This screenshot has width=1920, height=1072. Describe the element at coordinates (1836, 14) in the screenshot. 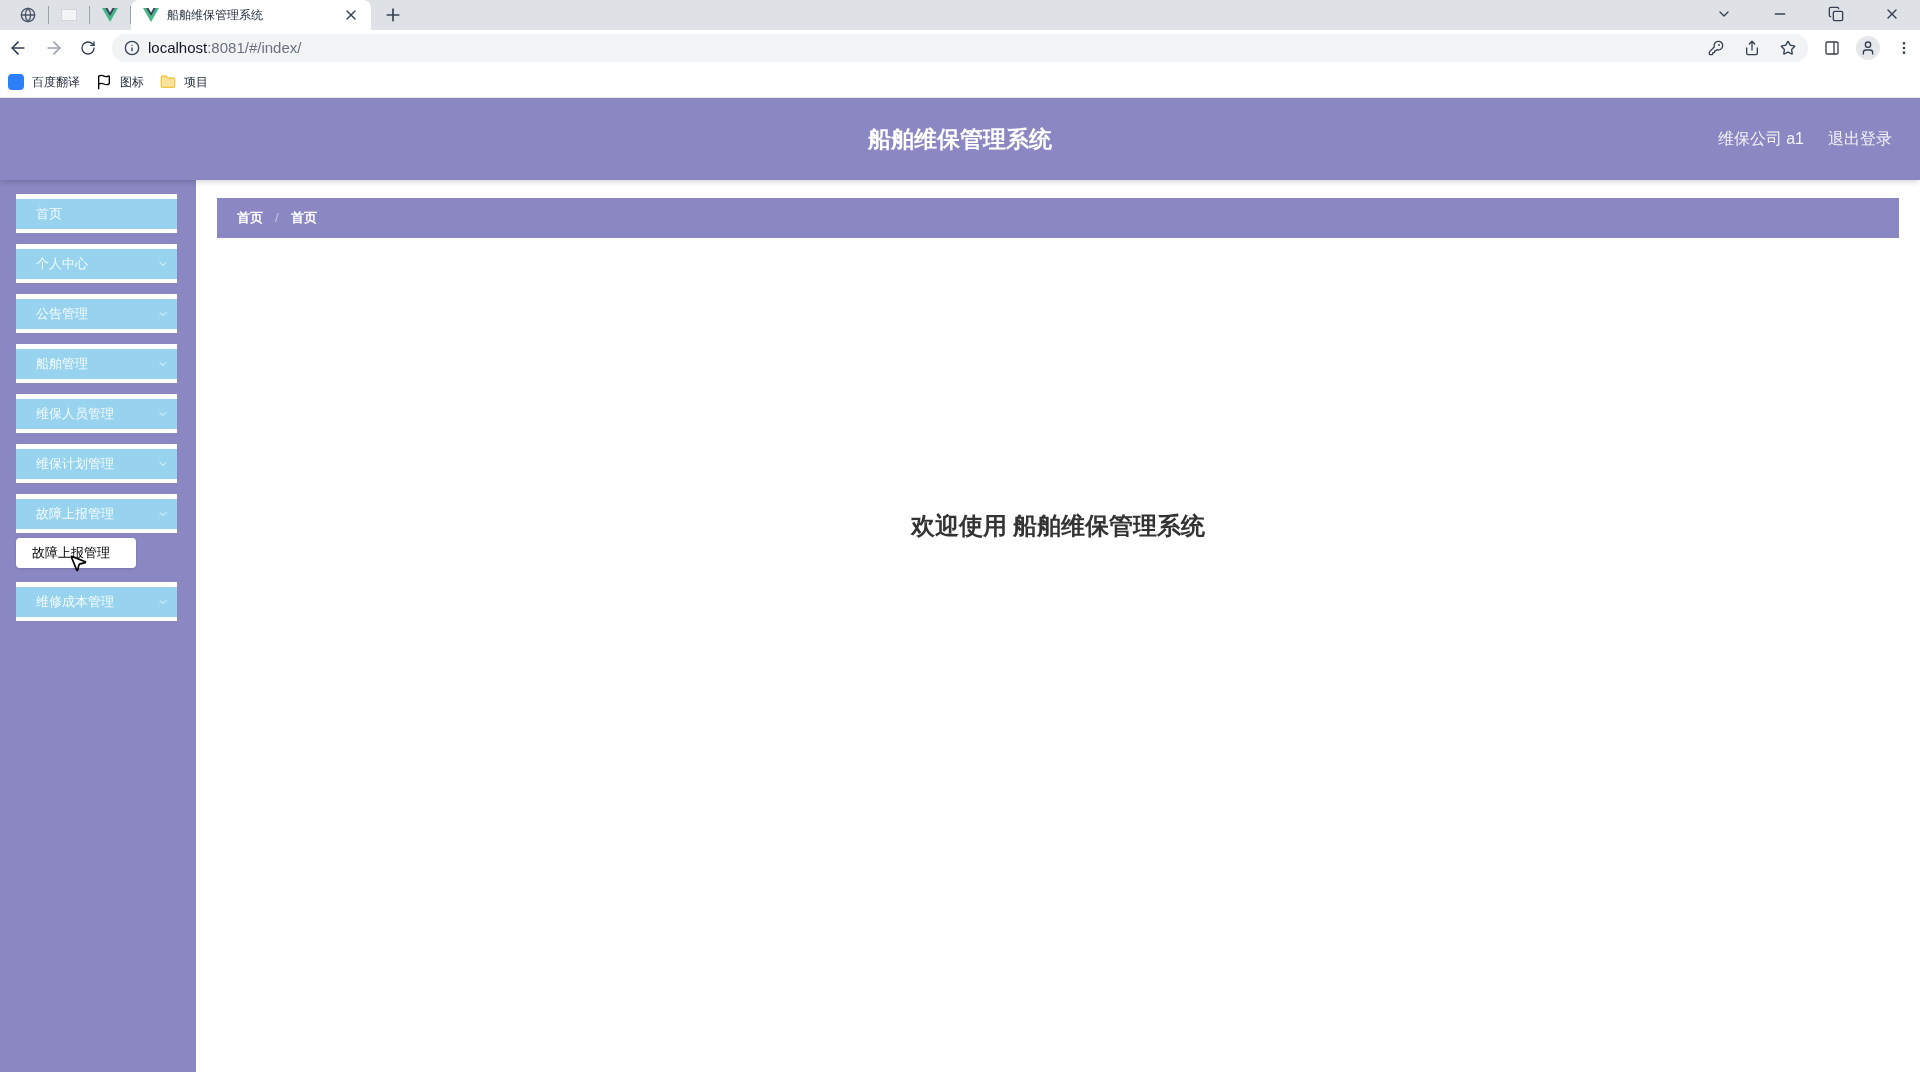

I see `restore-icon` at that location.